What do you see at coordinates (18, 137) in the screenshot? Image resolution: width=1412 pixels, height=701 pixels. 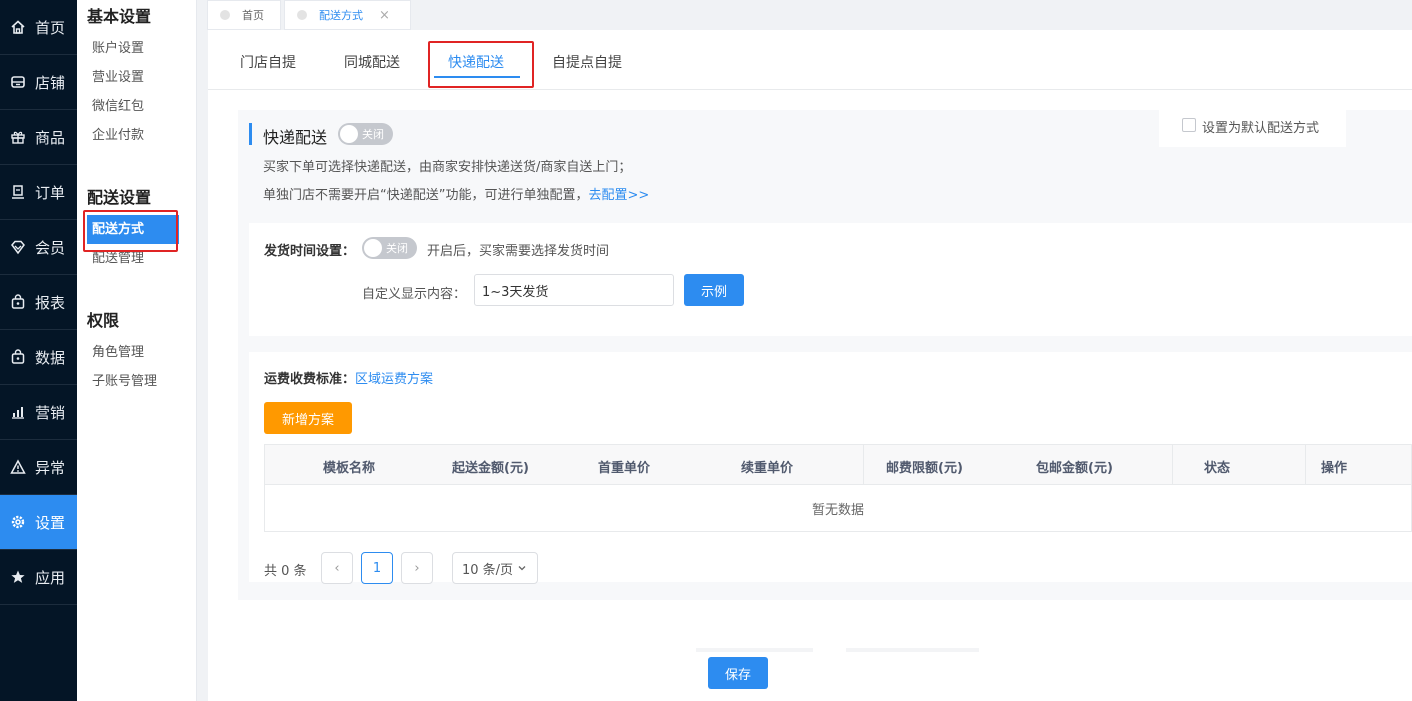 I see `gift-icon` at bounding box center [18, 137].